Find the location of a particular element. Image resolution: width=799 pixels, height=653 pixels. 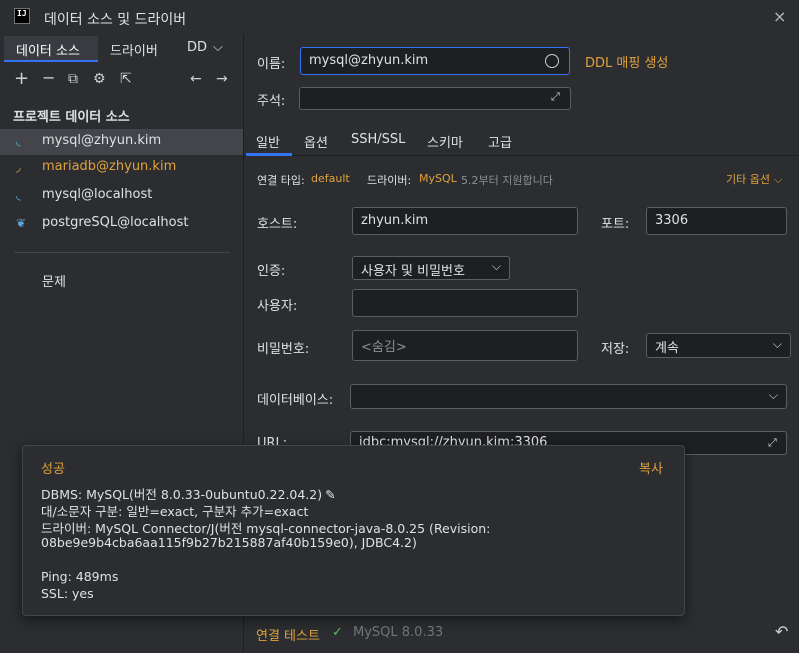

section-title: 프로젝트 데이터 소스 is located at coordinates (71, 117).